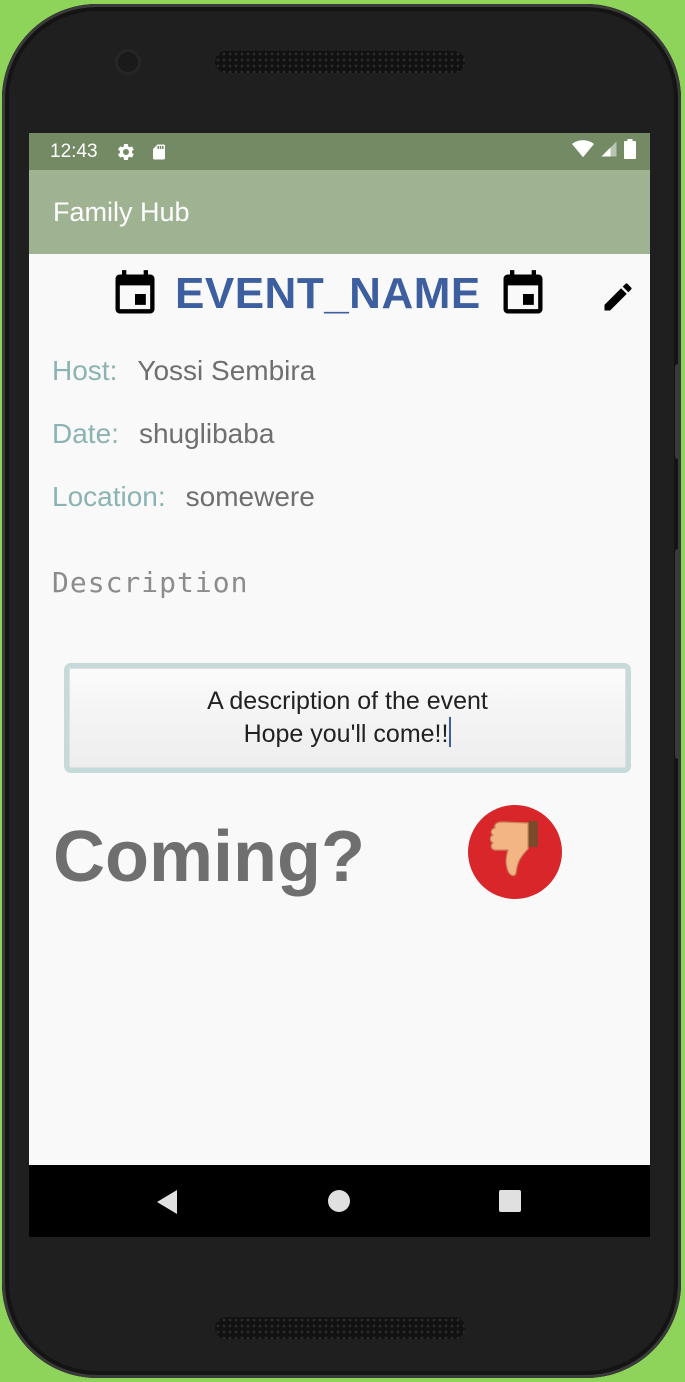 This screenshot has width=685, height=1382. What do you see at coordinates (85, 370) in the screenshot?
I see `host-label: Host:` at bounding box center [85, 370].